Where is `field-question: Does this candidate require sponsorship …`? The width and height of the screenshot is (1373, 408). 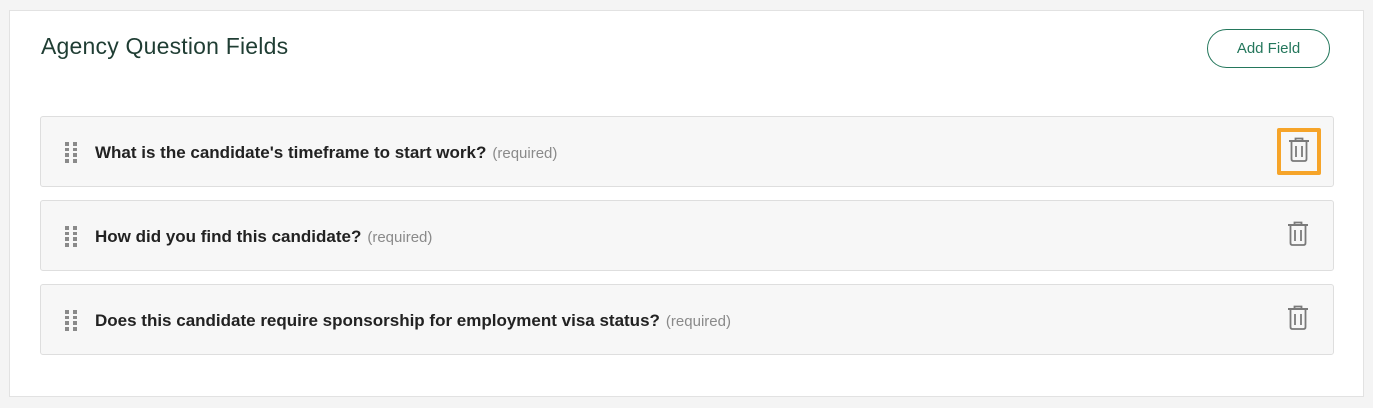 field-question: Does this candidate require sponsorship … is located at coordinates (413, 321).